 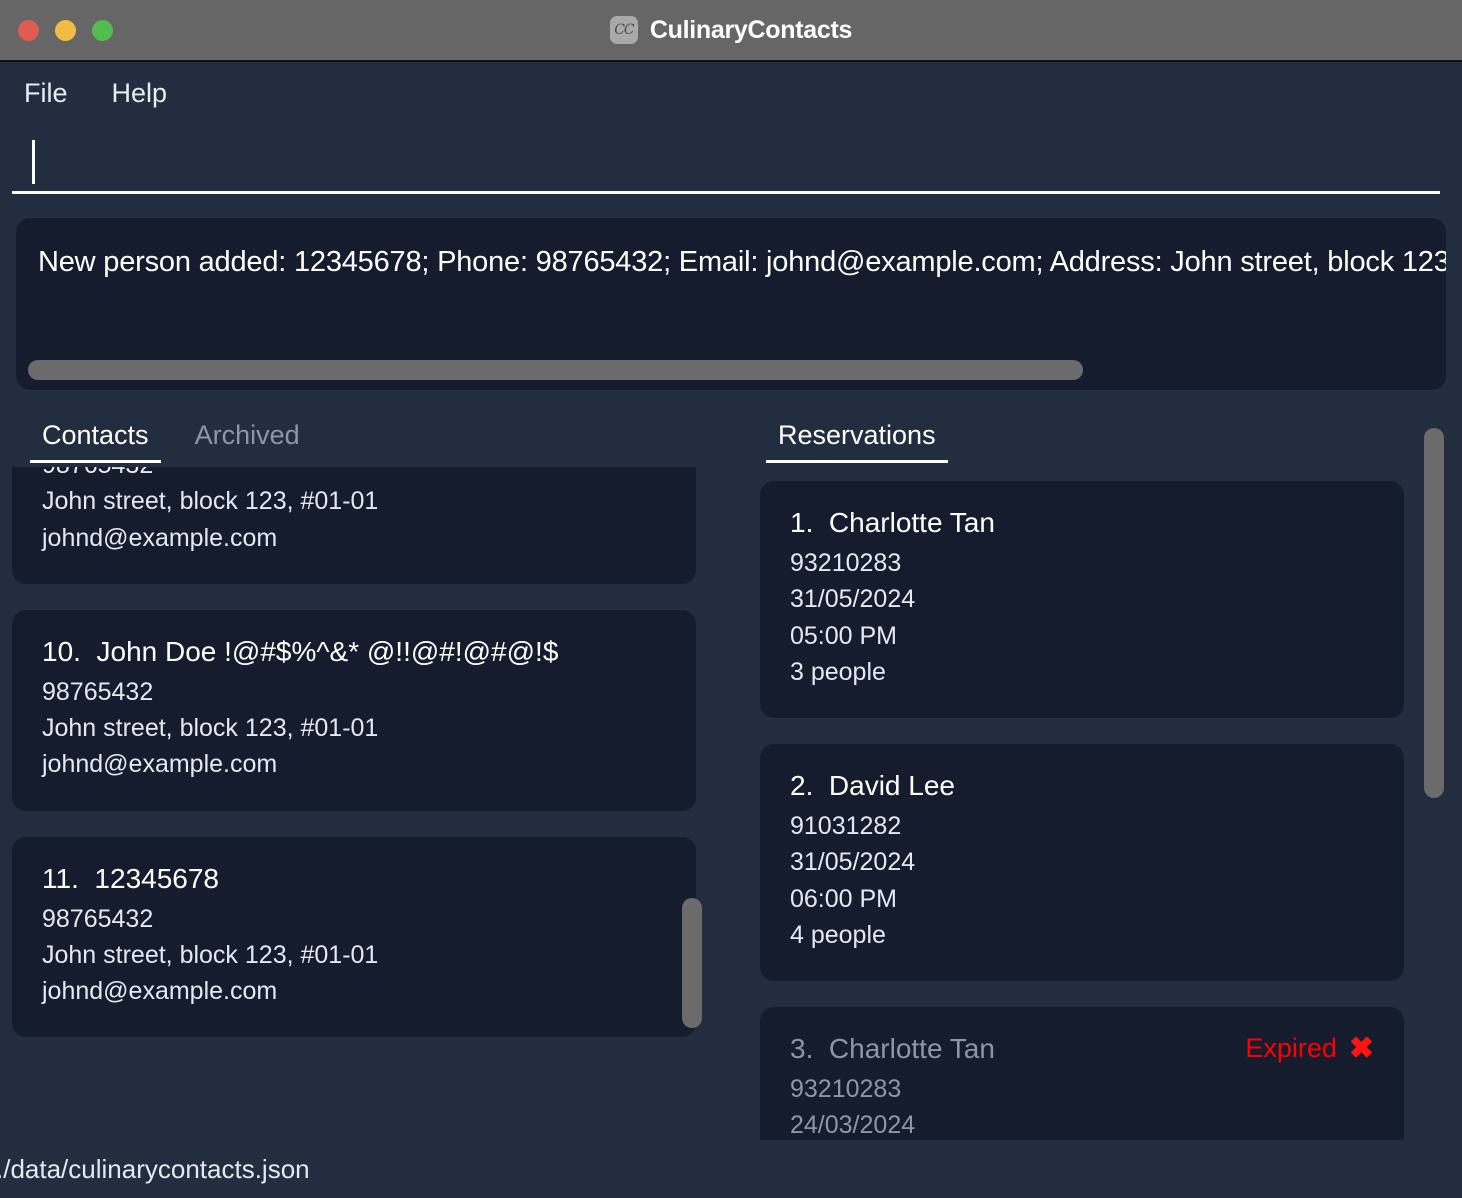 I want to click on reservation-name: David Lee, so click(x=892, y=785).